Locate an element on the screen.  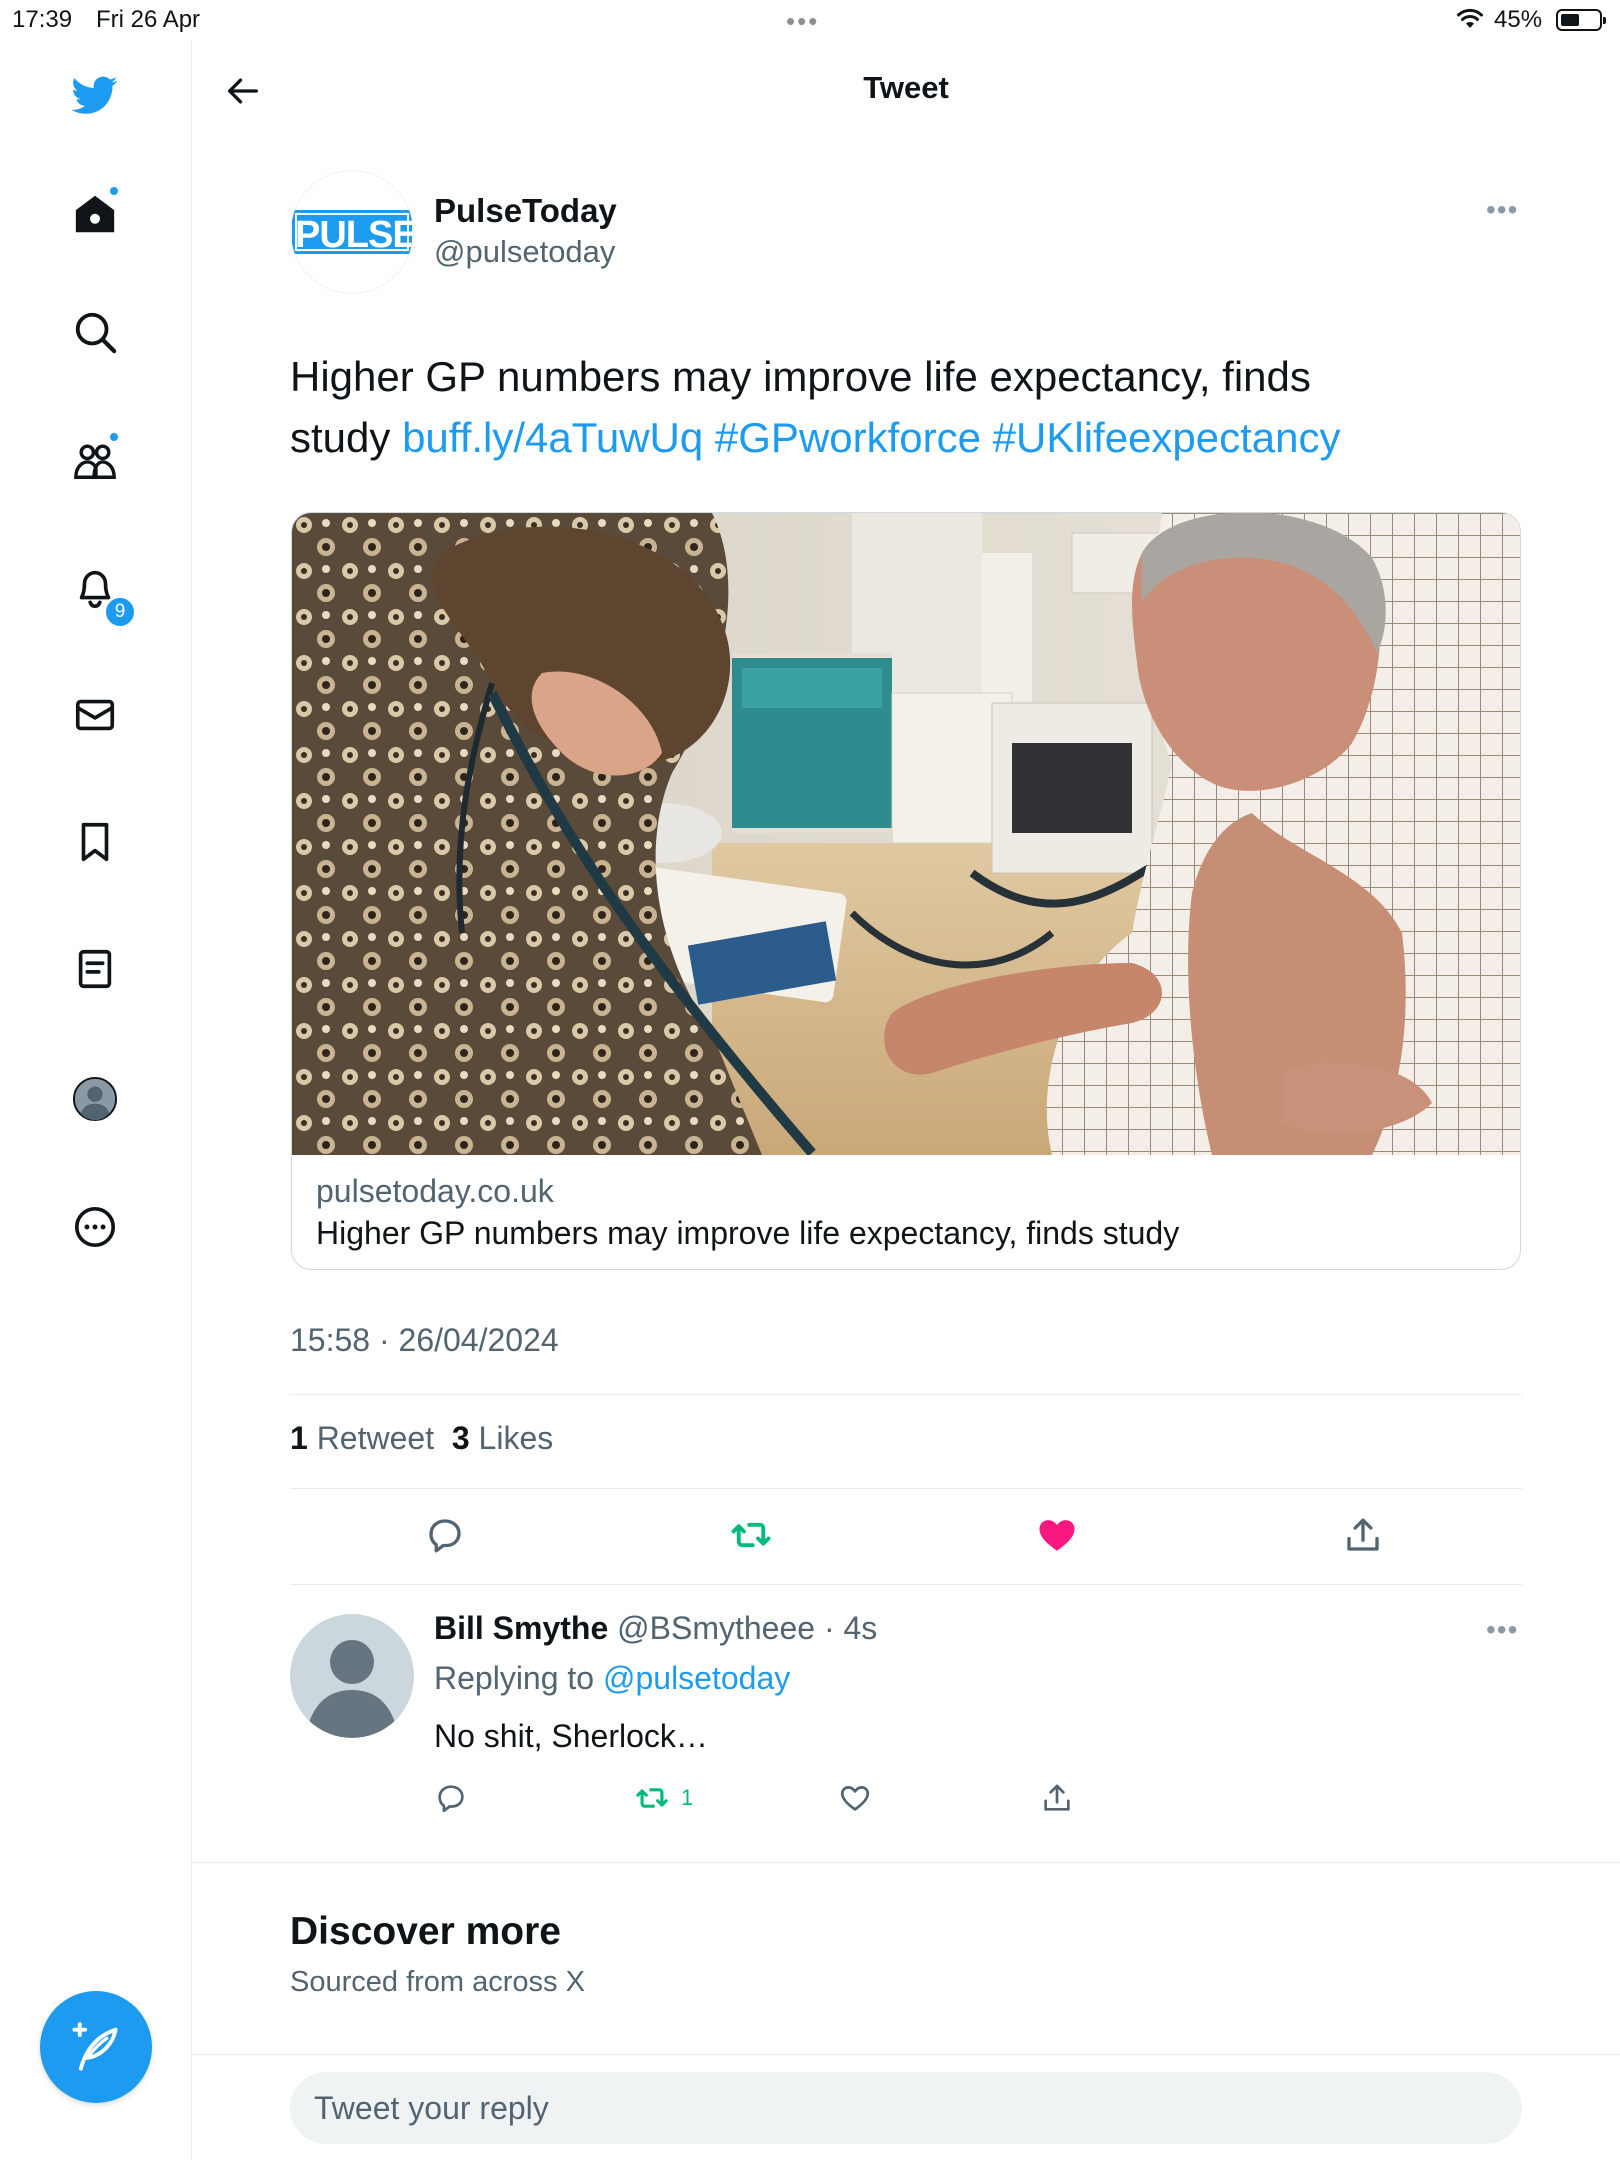
reply-button is located at coordinates (445, 1535).